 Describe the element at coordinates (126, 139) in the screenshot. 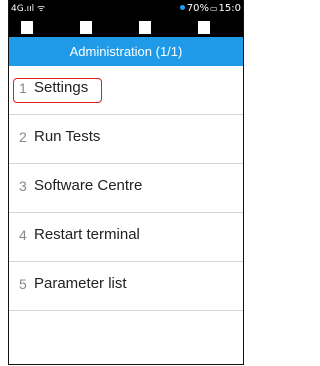

I see `menu-item-run-tests: 2 Run Tests` at that location.